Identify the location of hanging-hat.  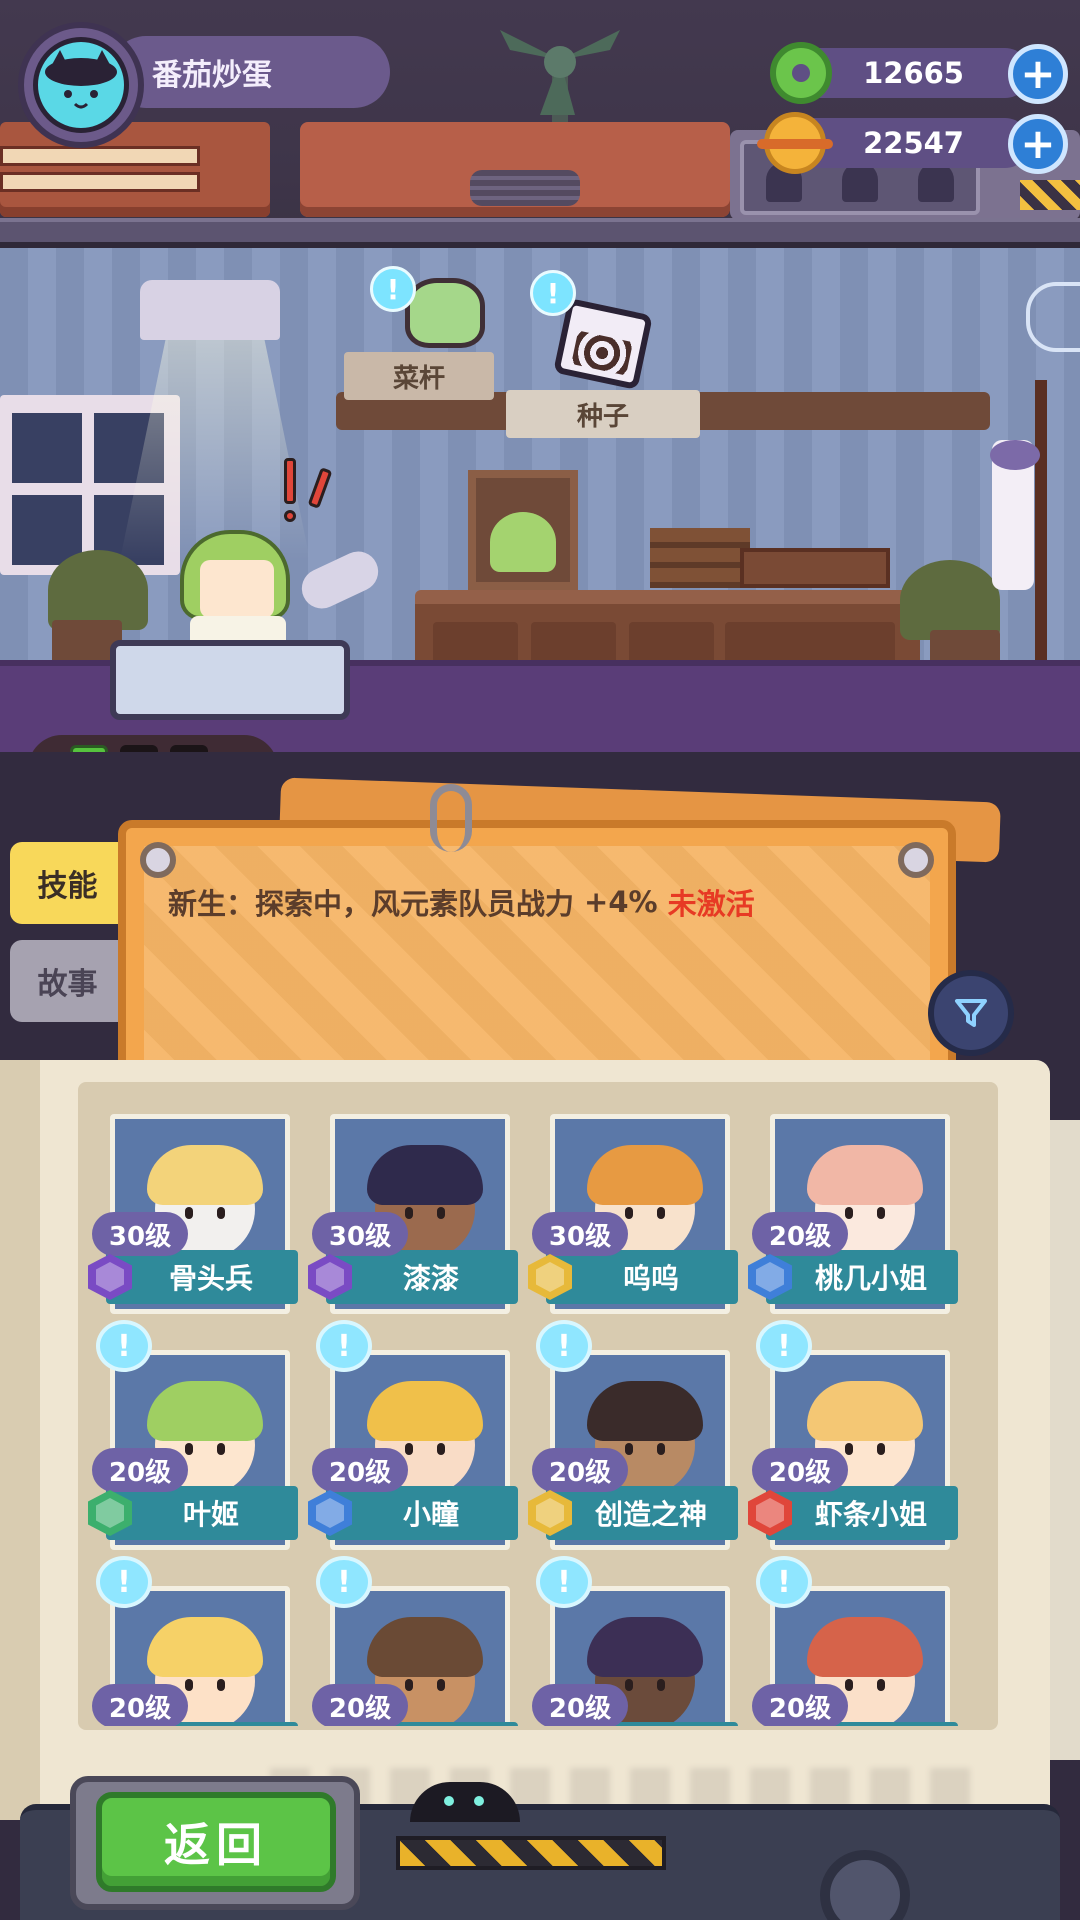
(1015, 455).